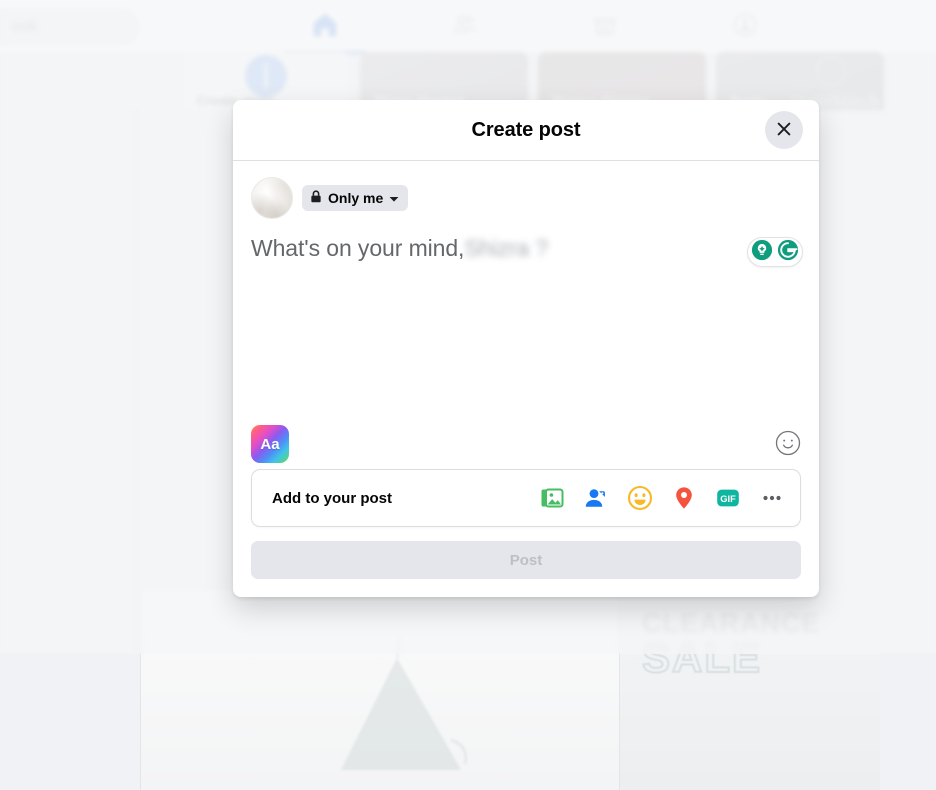  Describe the element at coordinates (357, 248) in the screenshot. I see `composer-placeholder-prefix: What's on your mind,` at that location.